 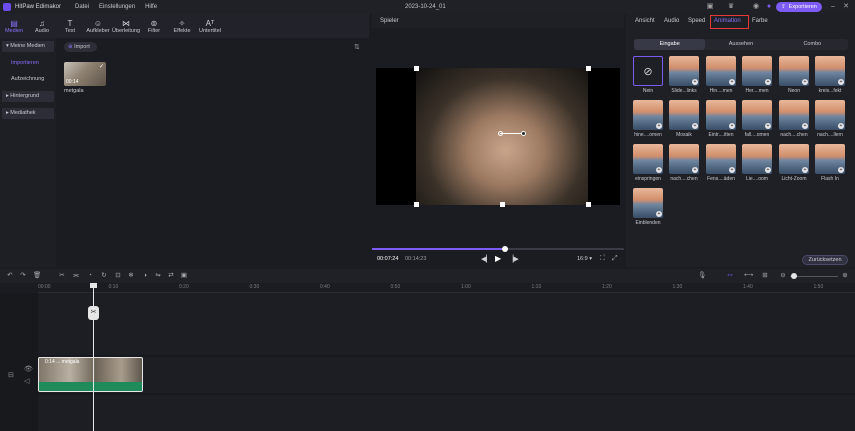 I want to click on reverse-icon: ⇄, so click(x=171, y=276).